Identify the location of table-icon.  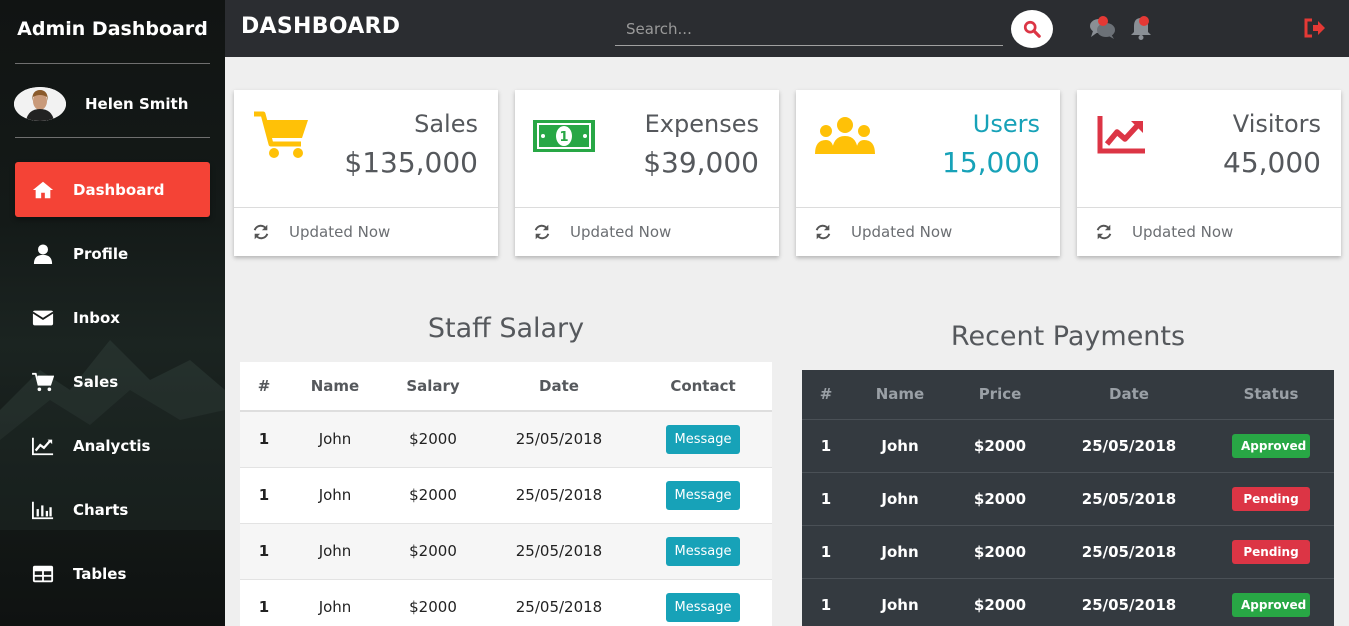
(43, 574).